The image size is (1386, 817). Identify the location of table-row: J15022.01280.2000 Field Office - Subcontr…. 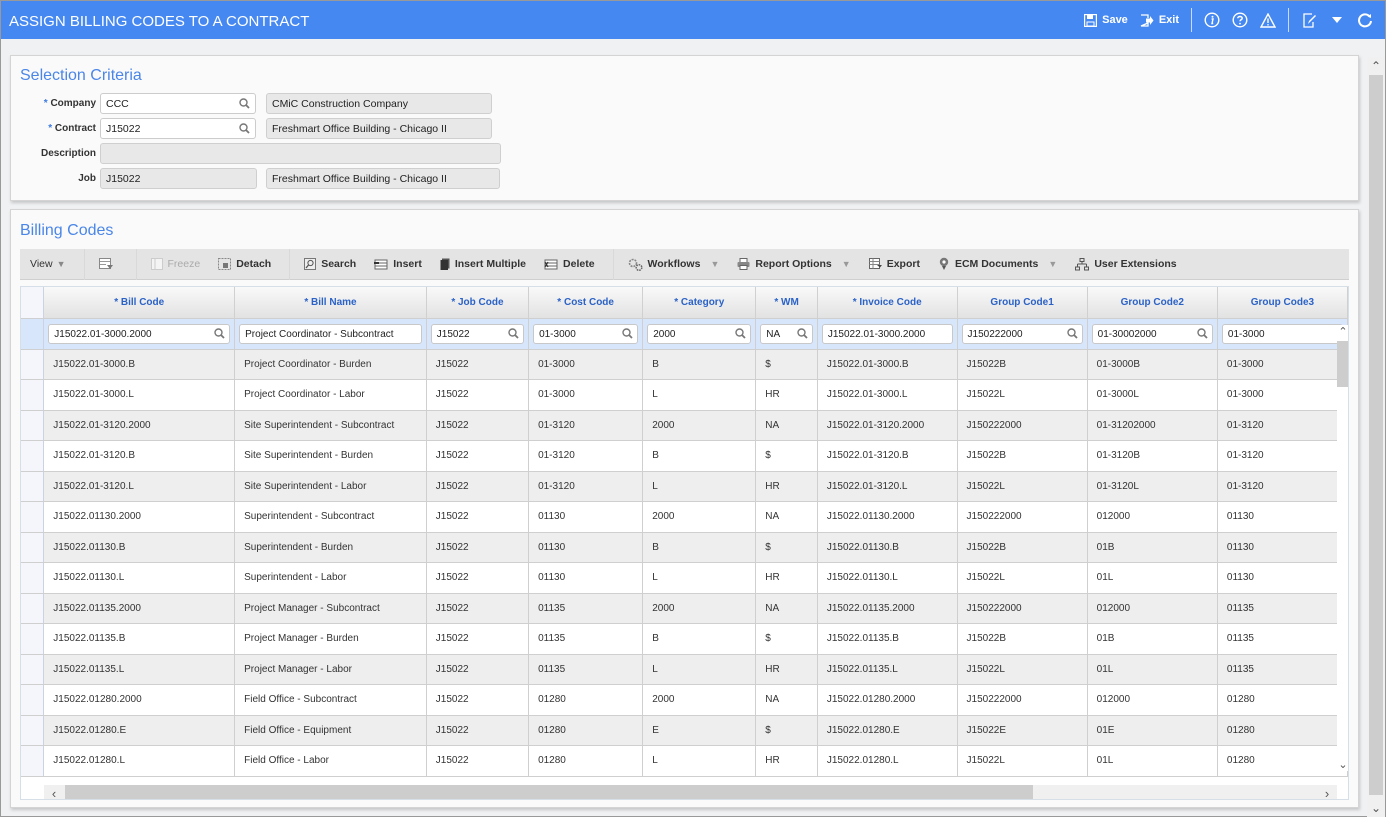
(684, 700).